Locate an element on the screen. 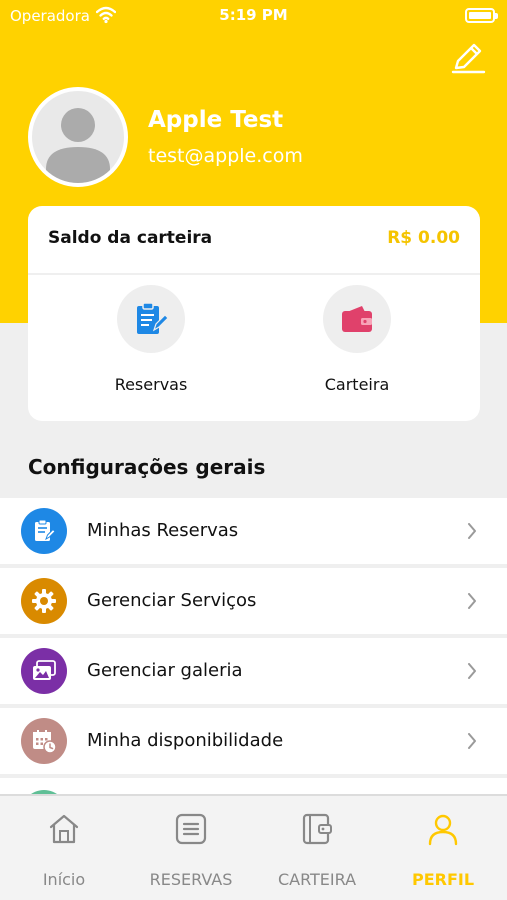  list-icon is located at coordinates (191, 829).